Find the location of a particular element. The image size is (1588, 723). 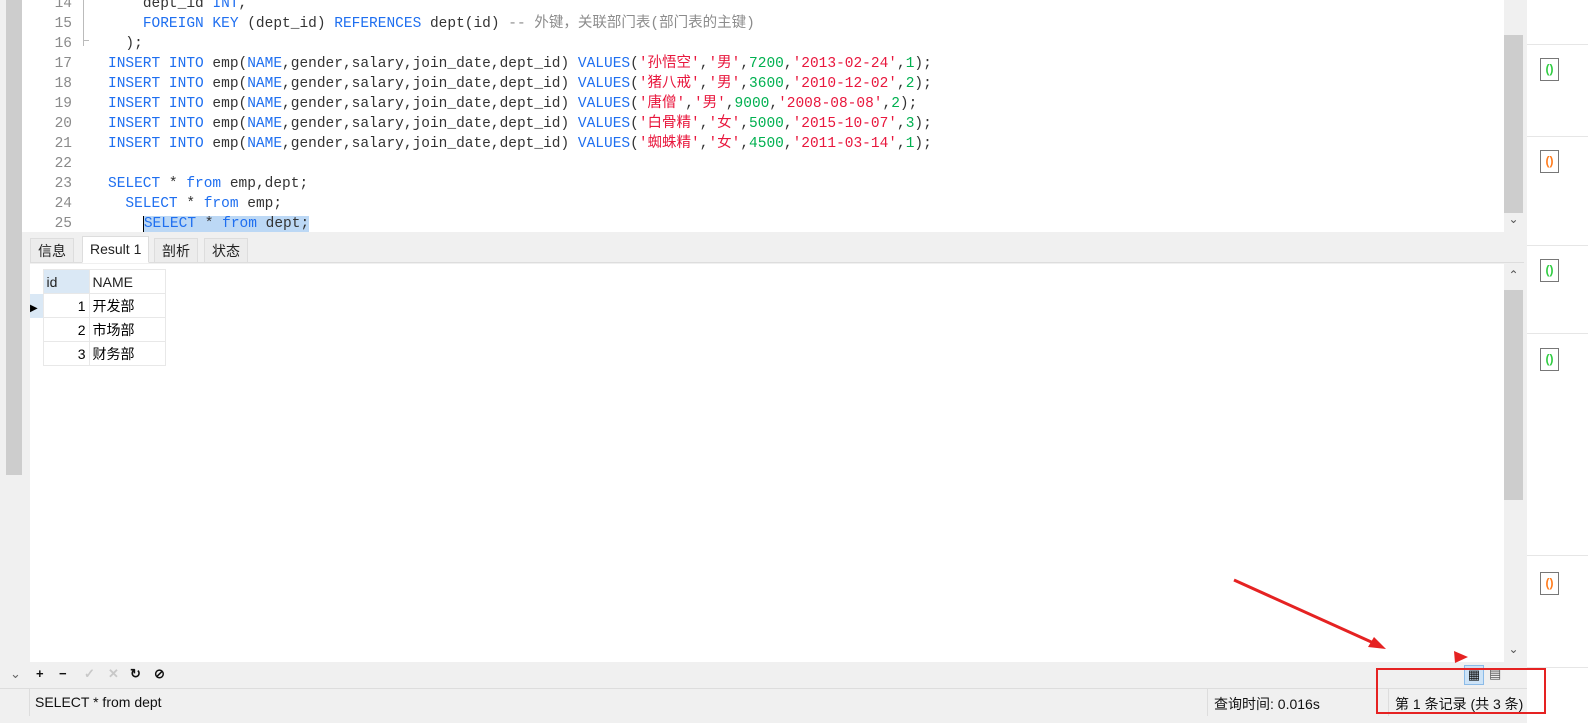

annotation-arrow is located at coordinates (1306, 612).